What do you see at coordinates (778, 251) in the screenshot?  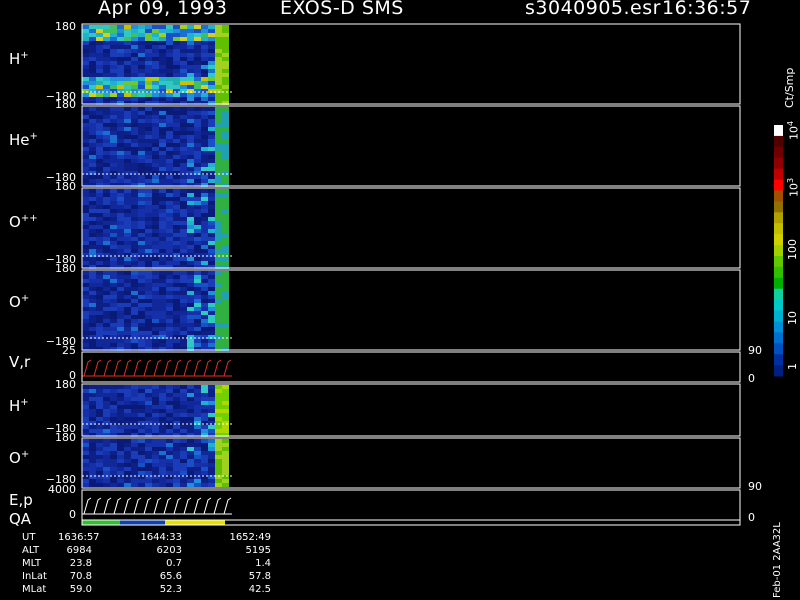 I see `colorbar-segment` at bounding box center [778, 251].